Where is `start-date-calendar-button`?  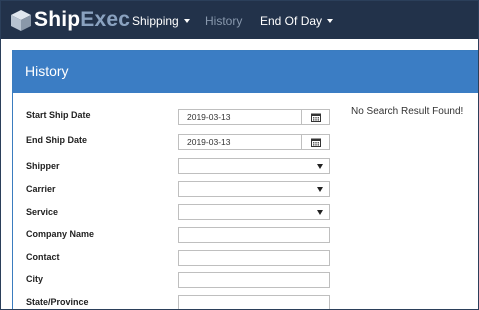
start-date-calendar-button is located at coordinates (316, 117).